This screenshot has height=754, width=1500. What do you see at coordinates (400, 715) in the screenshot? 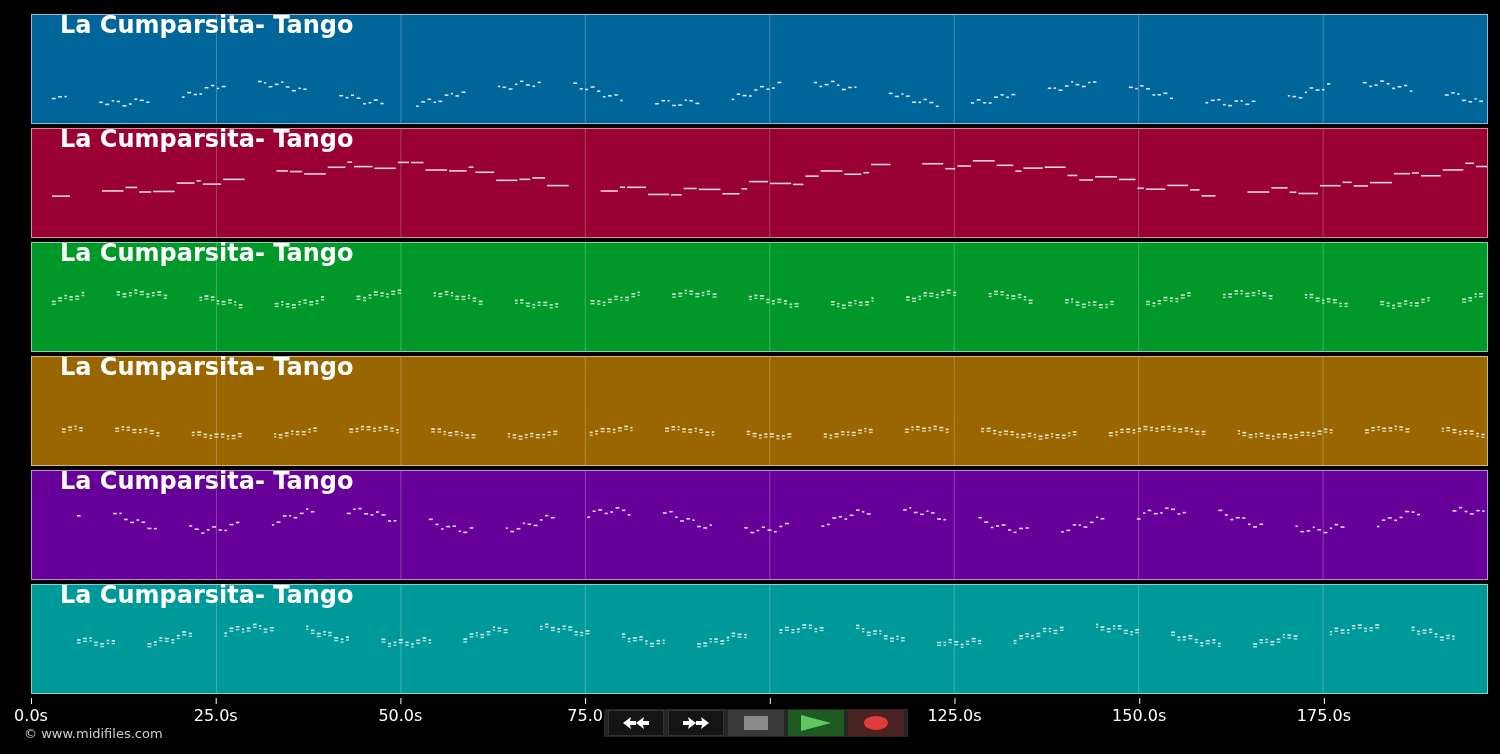
I see `time-label: 50.0s` at bounding box center [400, 715].